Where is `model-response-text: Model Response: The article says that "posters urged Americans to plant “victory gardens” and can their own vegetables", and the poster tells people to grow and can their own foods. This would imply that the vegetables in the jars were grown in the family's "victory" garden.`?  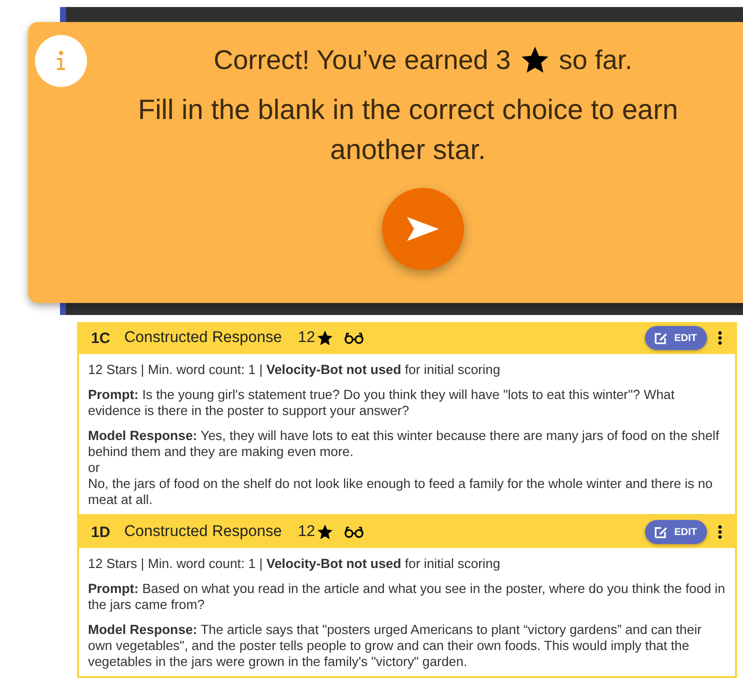 model-response-text: Model Response: The article says that "posters urged Americans to plant “victory gardens” and can their own vegetables", and the poster tells people to grow and can their own foods. This would imply that the vegetables in the jars were grown in the family's "victory" garden. is located at coordinates (395, 646).